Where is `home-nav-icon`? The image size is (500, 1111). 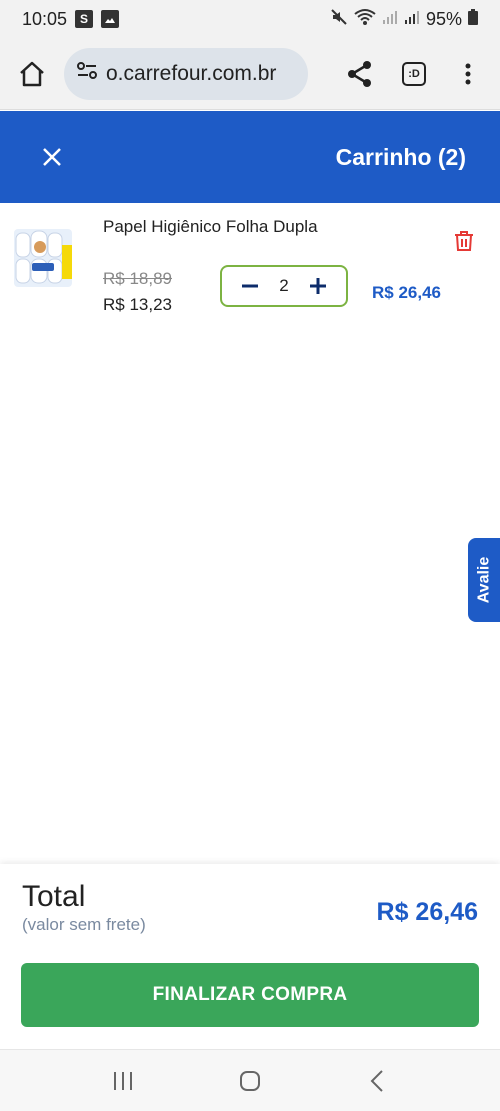 home-nav-icon is located at coordinates (250, 1081).